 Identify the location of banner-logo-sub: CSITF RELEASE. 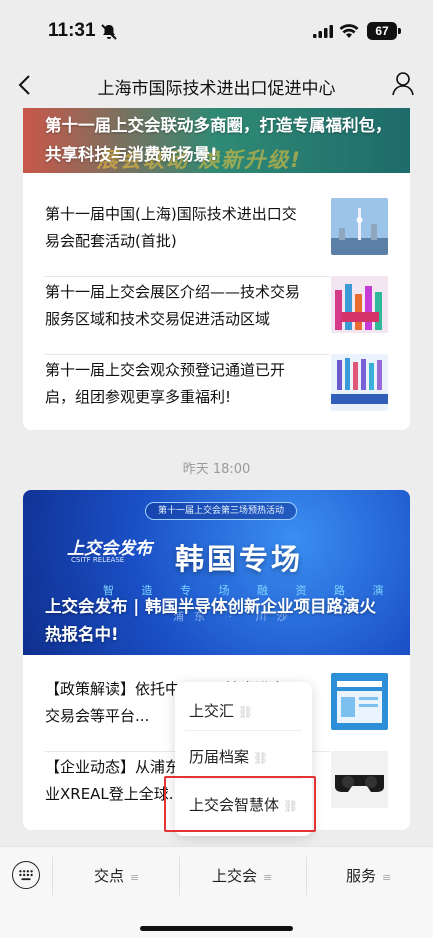
(98, 560).